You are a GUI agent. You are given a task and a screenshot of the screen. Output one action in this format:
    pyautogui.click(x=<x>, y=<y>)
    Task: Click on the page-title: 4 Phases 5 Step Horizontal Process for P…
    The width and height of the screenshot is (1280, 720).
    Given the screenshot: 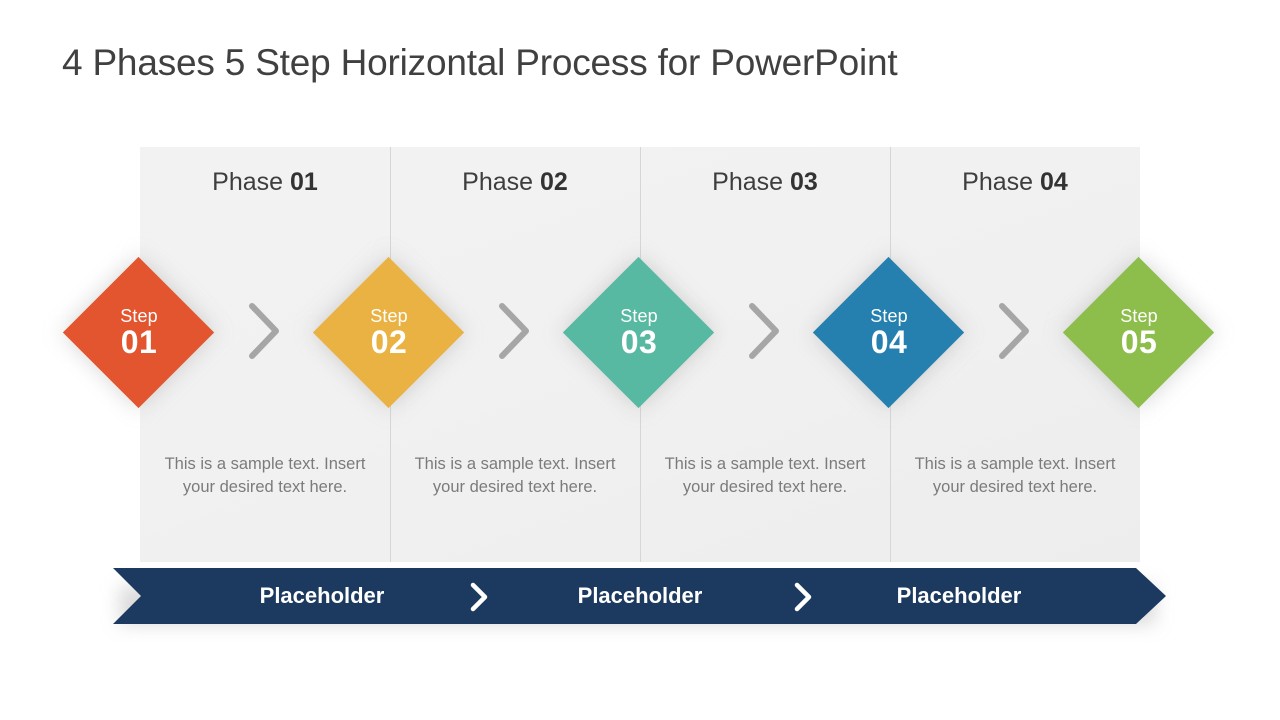 What is the action you would take?
    pyautogui.click(x=480, y=62)
    